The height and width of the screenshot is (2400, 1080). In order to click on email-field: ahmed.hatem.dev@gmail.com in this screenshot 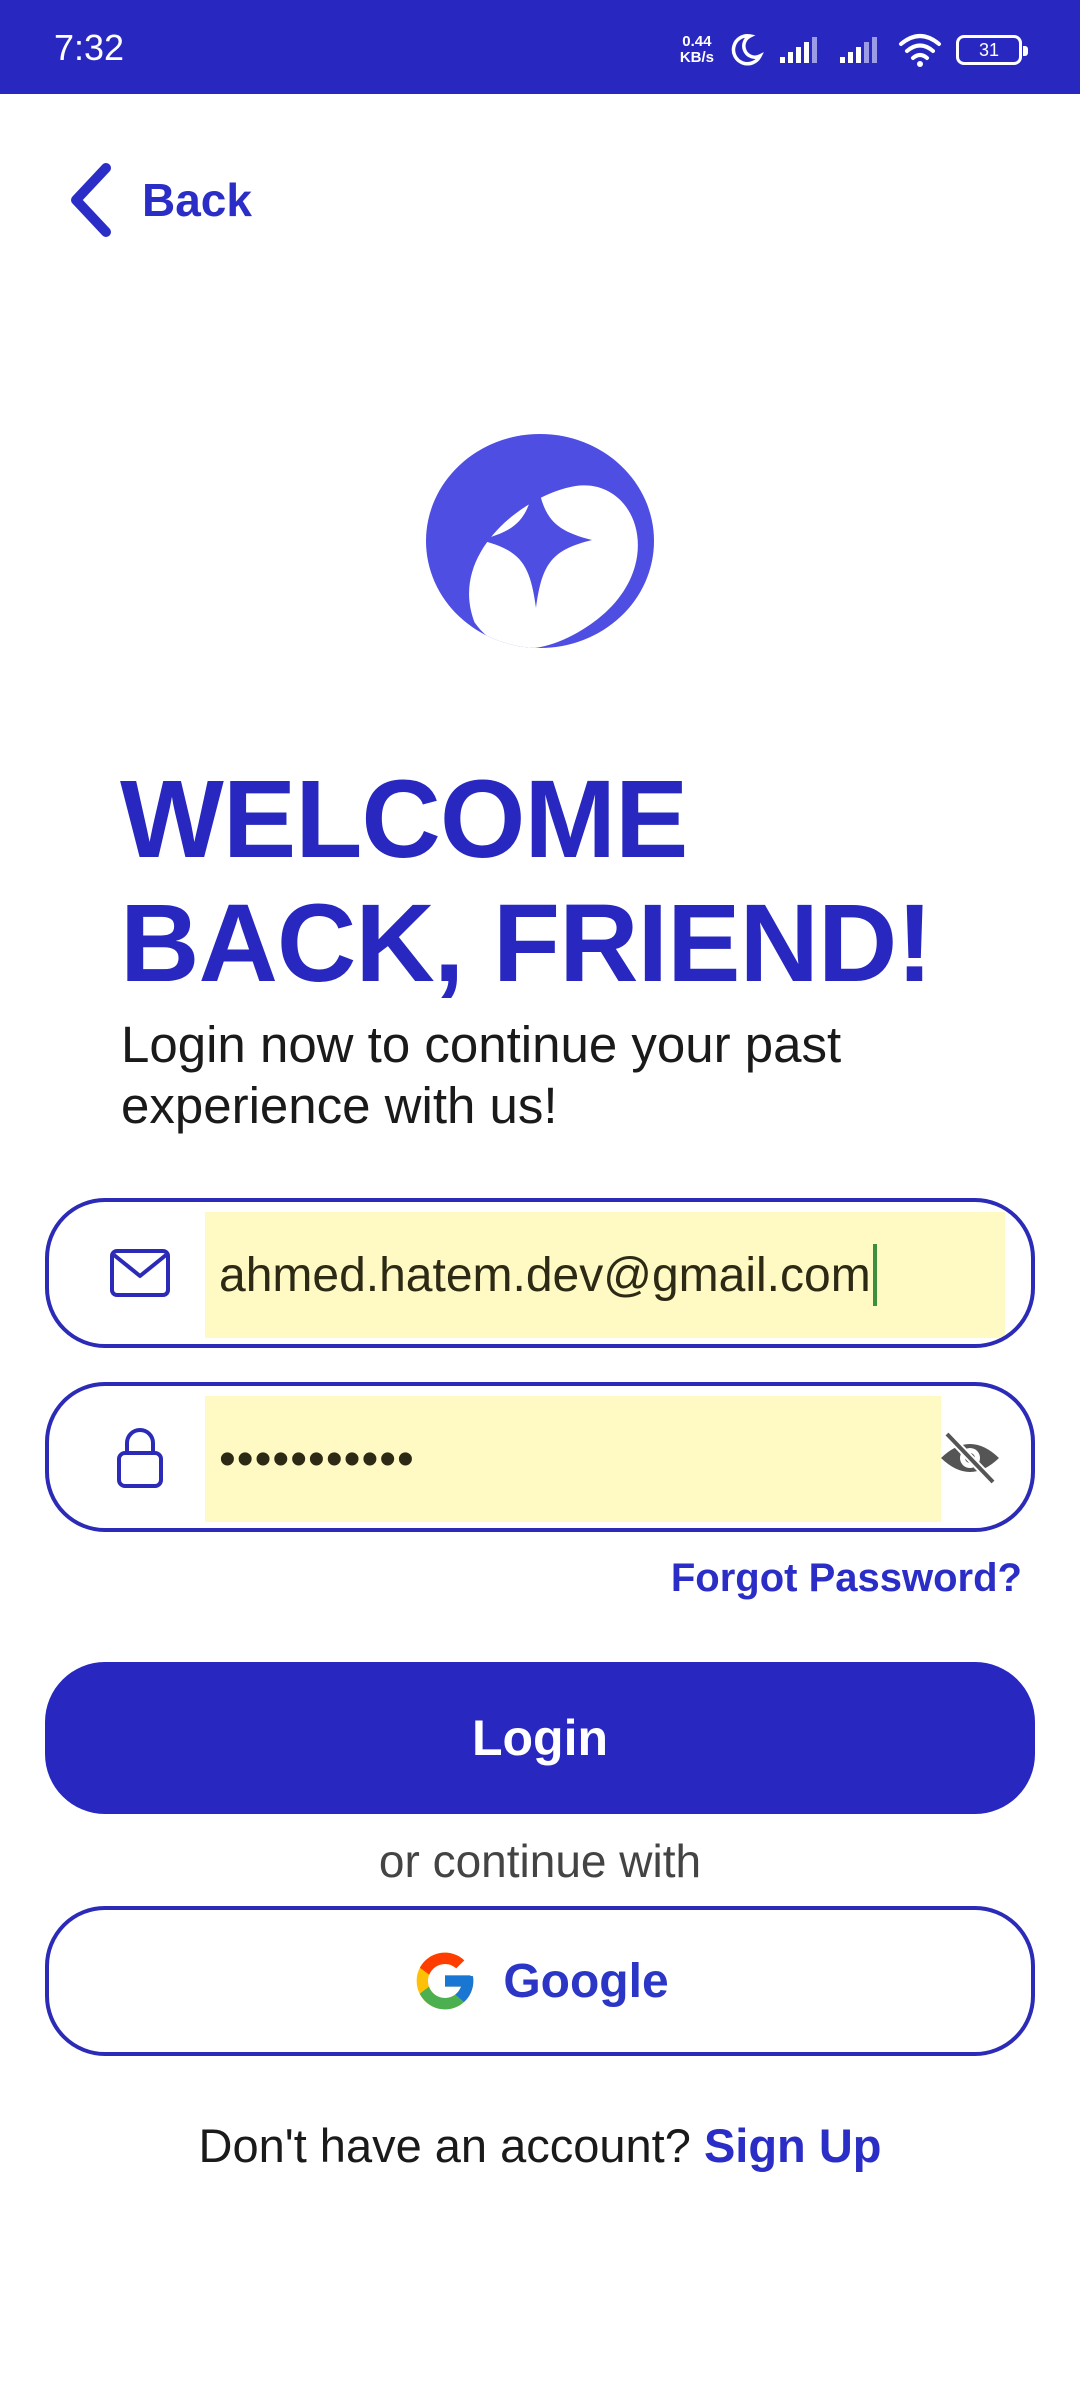, I will do `click(540, 1273)`.